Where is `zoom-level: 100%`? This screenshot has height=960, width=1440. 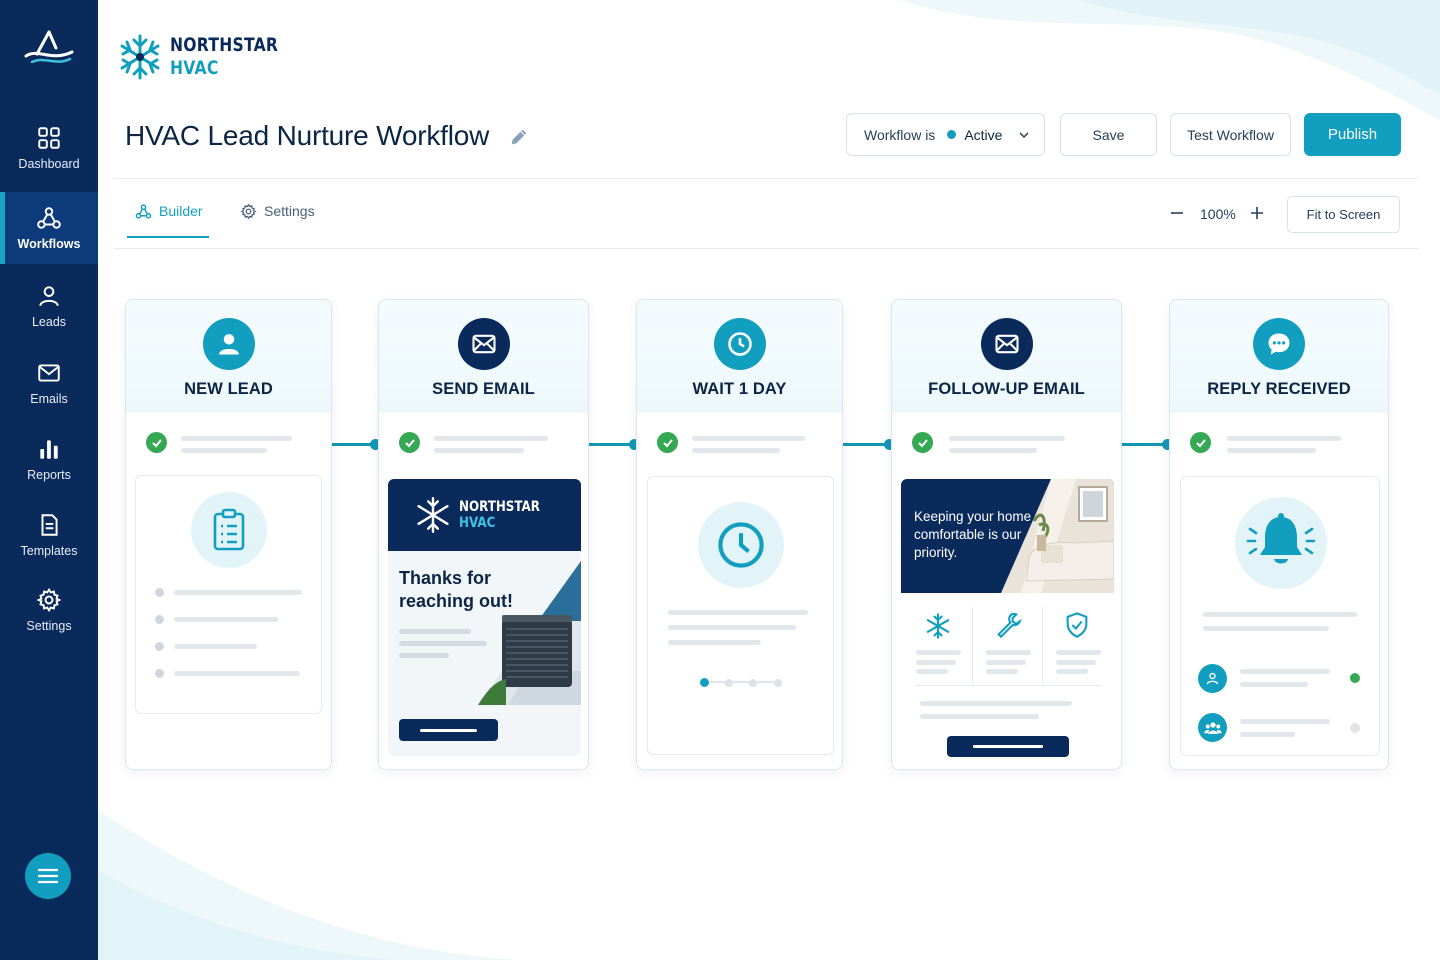 zoom-level: 100% is located at coordinates (1218, 214).